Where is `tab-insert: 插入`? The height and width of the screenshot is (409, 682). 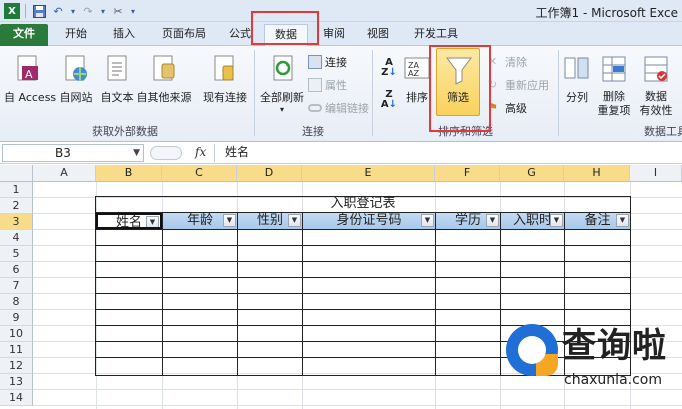 tab-insert: 插入 is located at coordinates (124, 35).